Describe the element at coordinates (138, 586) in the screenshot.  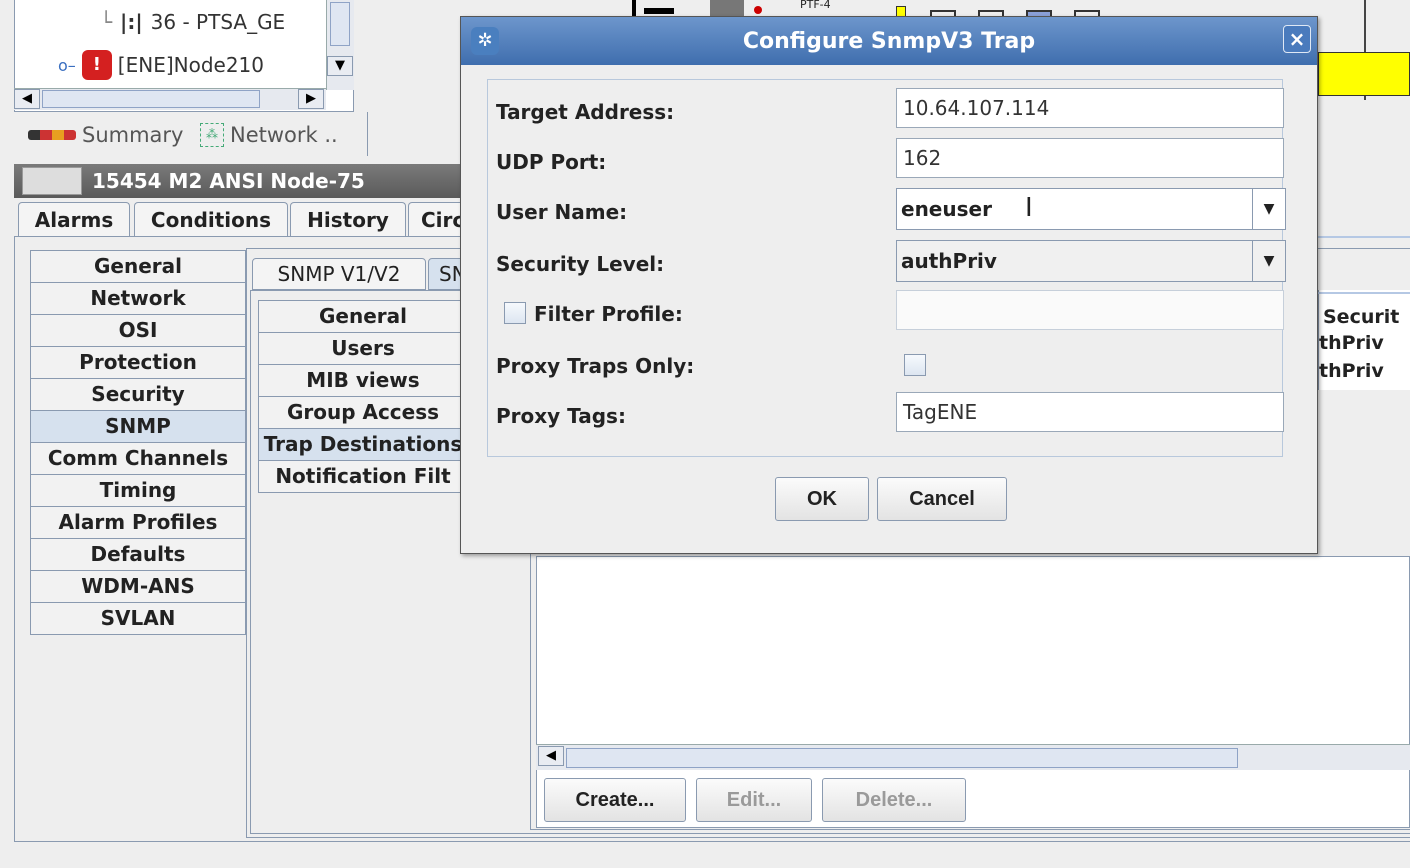
I see `left-tab-wdm-ans: WDM-ANS` at that location.